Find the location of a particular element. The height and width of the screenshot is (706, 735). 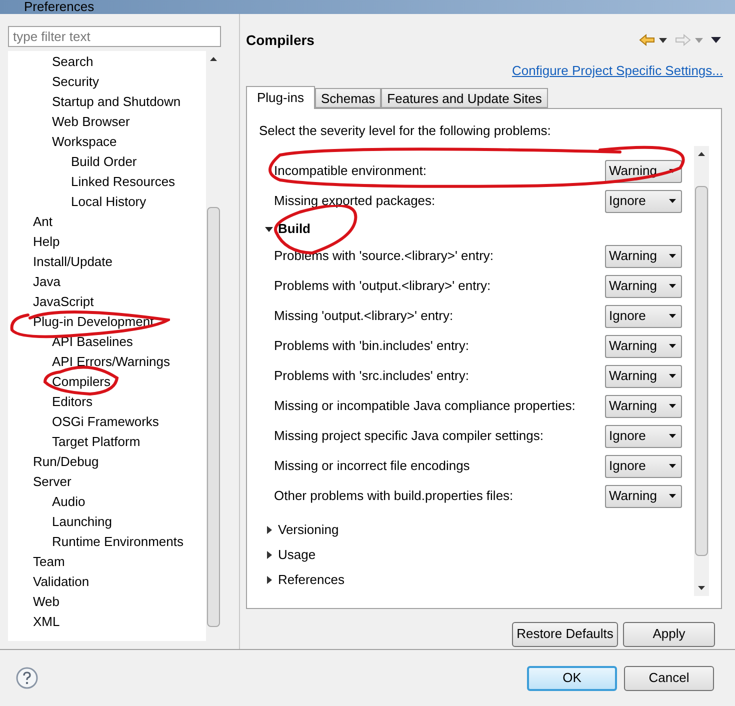

section-heading: Build is located at coordinates (294, 228).